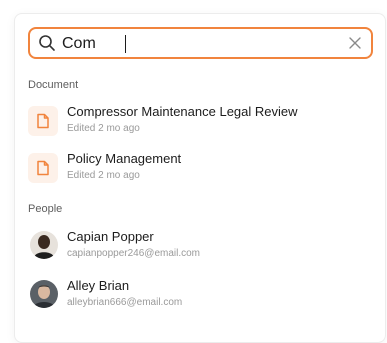 The image size is (387, 343). What do you see at coordinates (182, 111) in the screenshot?
I see `document-title: Compressor Maintenance Legal Review` at bounding box center [182, 111].